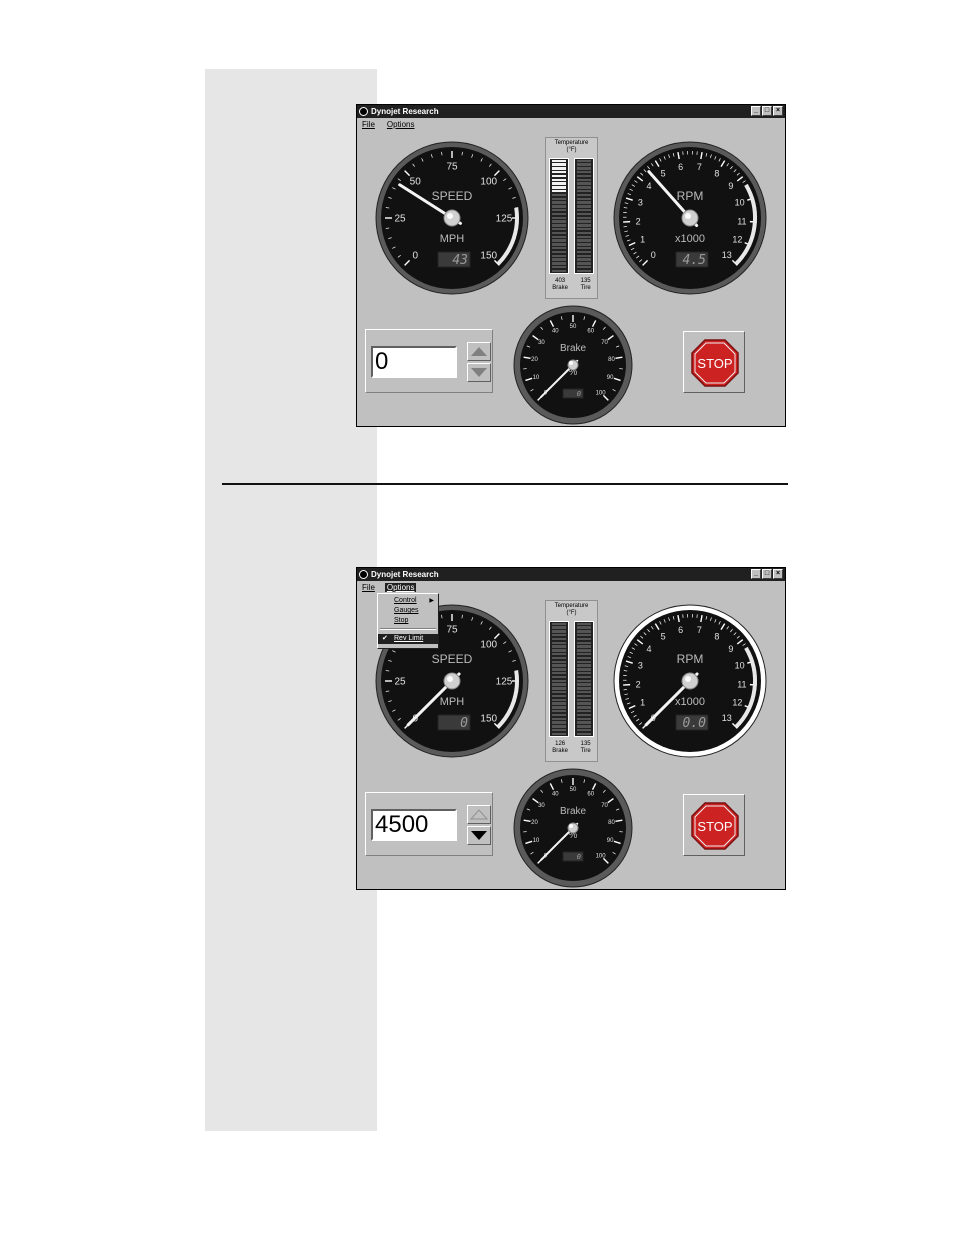  Describe the element at coordinates (716, 637) in the screenshot. I see `gauge-tick-label: 8` at that location.